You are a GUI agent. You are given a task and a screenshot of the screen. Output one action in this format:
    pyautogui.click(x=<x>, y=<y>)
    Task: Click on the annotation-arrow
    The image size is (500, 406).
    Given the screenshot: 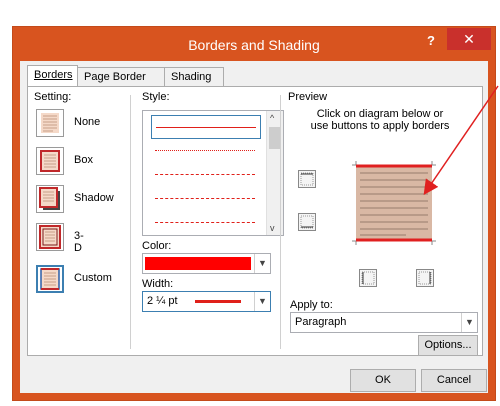 What is the action you would take?
    pyautogui.click(x=461, y=140)
    